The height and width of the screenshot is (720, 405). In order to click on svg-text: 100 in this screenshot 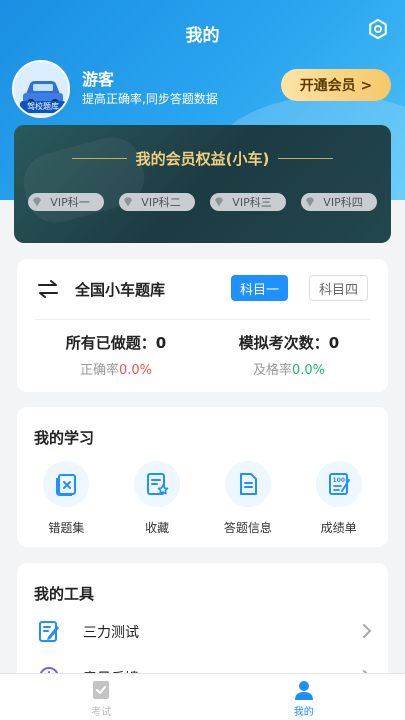, I will do `click(338, 480)`.